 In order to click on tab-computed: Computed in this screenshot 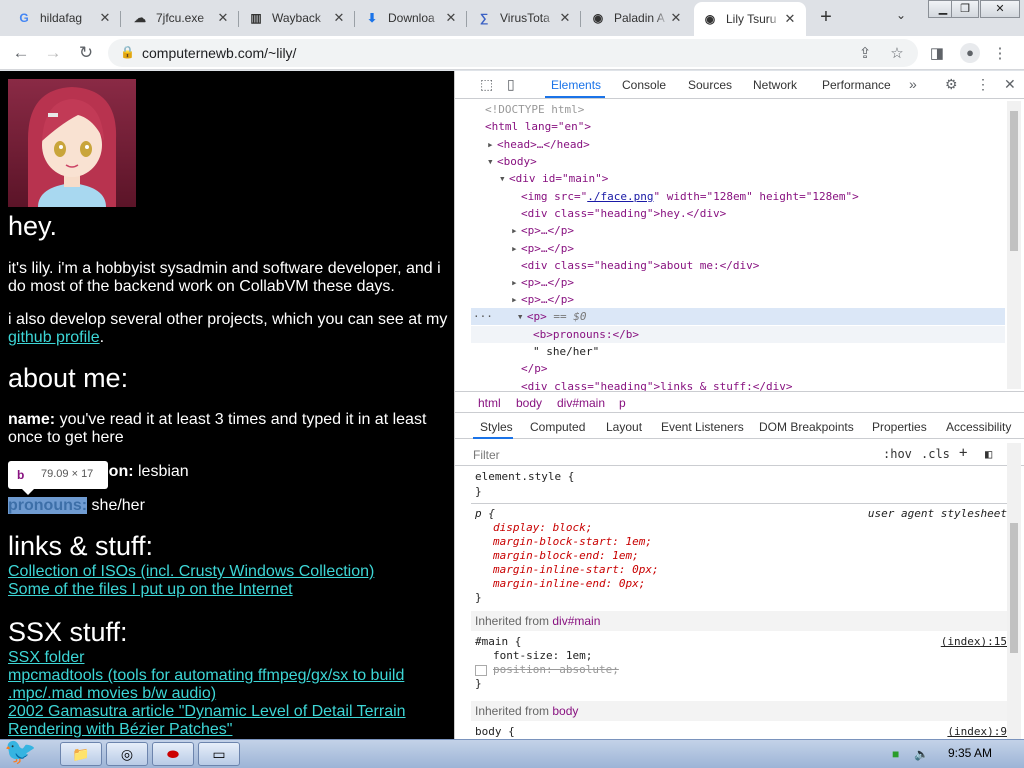, I will do `click(557, 427)`.